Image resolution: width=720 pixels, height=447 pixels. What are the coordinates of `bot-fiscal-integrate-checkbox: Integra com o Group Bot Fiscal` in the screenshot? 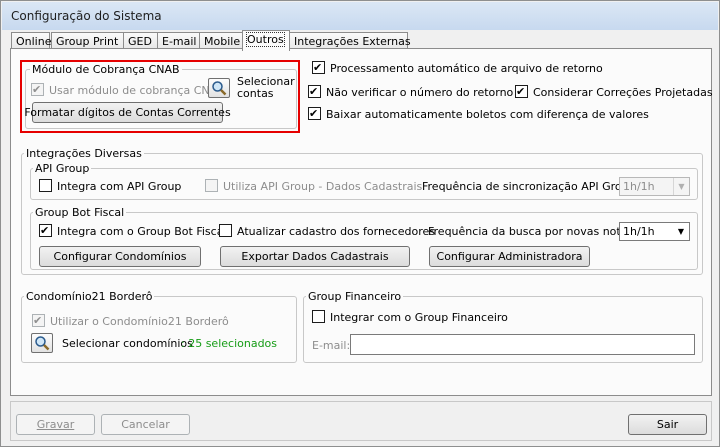 It's located at (133, 231).